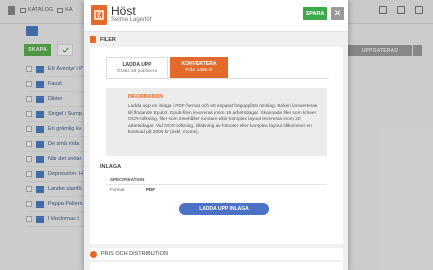 The width and height of the screenshot is (433, 270). What do you see at coordinates (103, 39) in the screenshot?
I see `files-section-header: FILER` at bounding box center [103, 39].